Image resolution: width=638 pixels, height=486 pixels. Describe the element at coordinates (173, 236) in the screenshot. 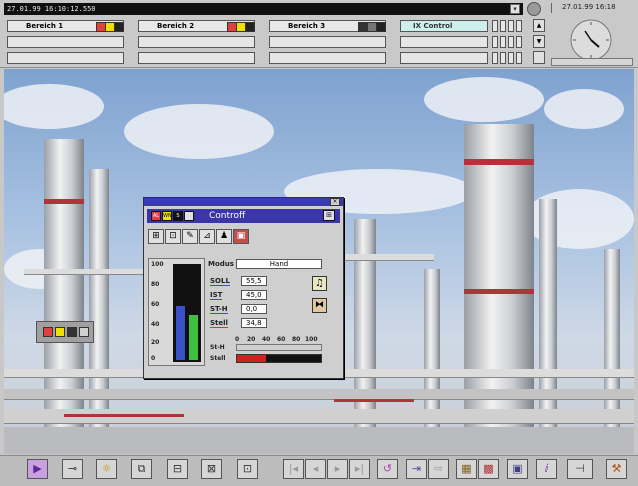

I see `tab-detail-icon: ⊡` at that location.